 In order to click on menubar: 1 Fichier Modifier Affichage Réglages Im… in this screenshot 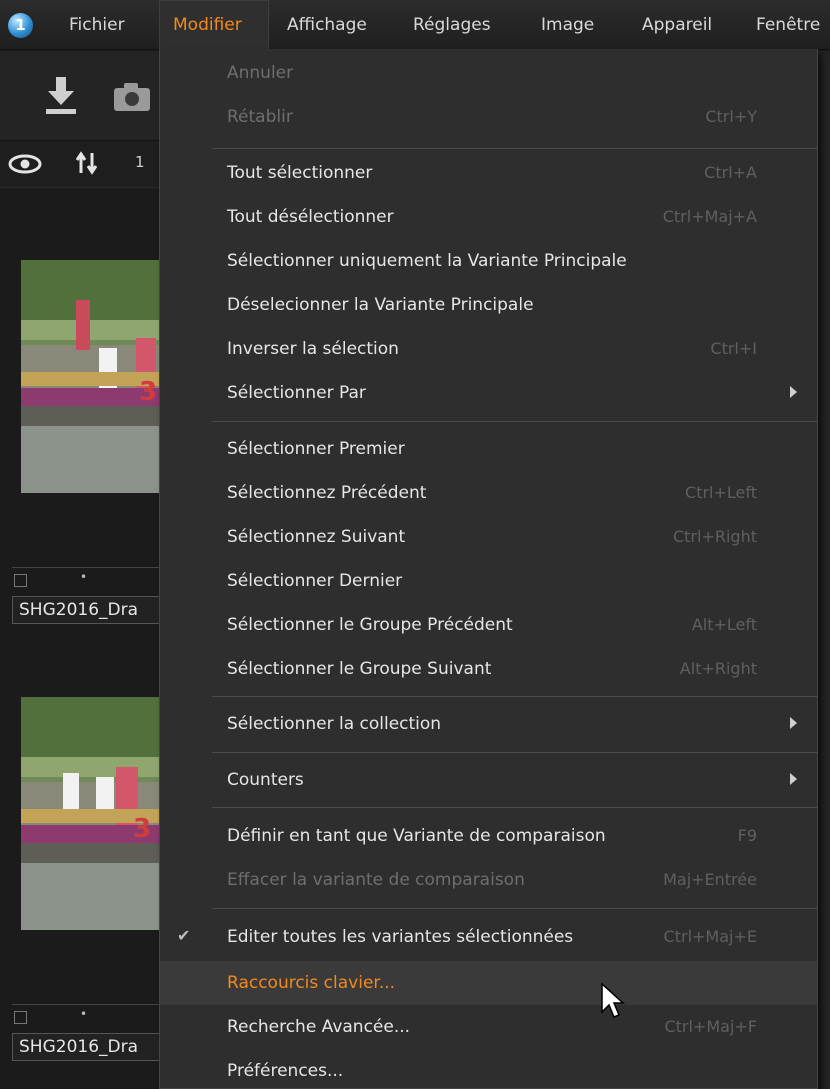, I will do `click(415, 25)`.